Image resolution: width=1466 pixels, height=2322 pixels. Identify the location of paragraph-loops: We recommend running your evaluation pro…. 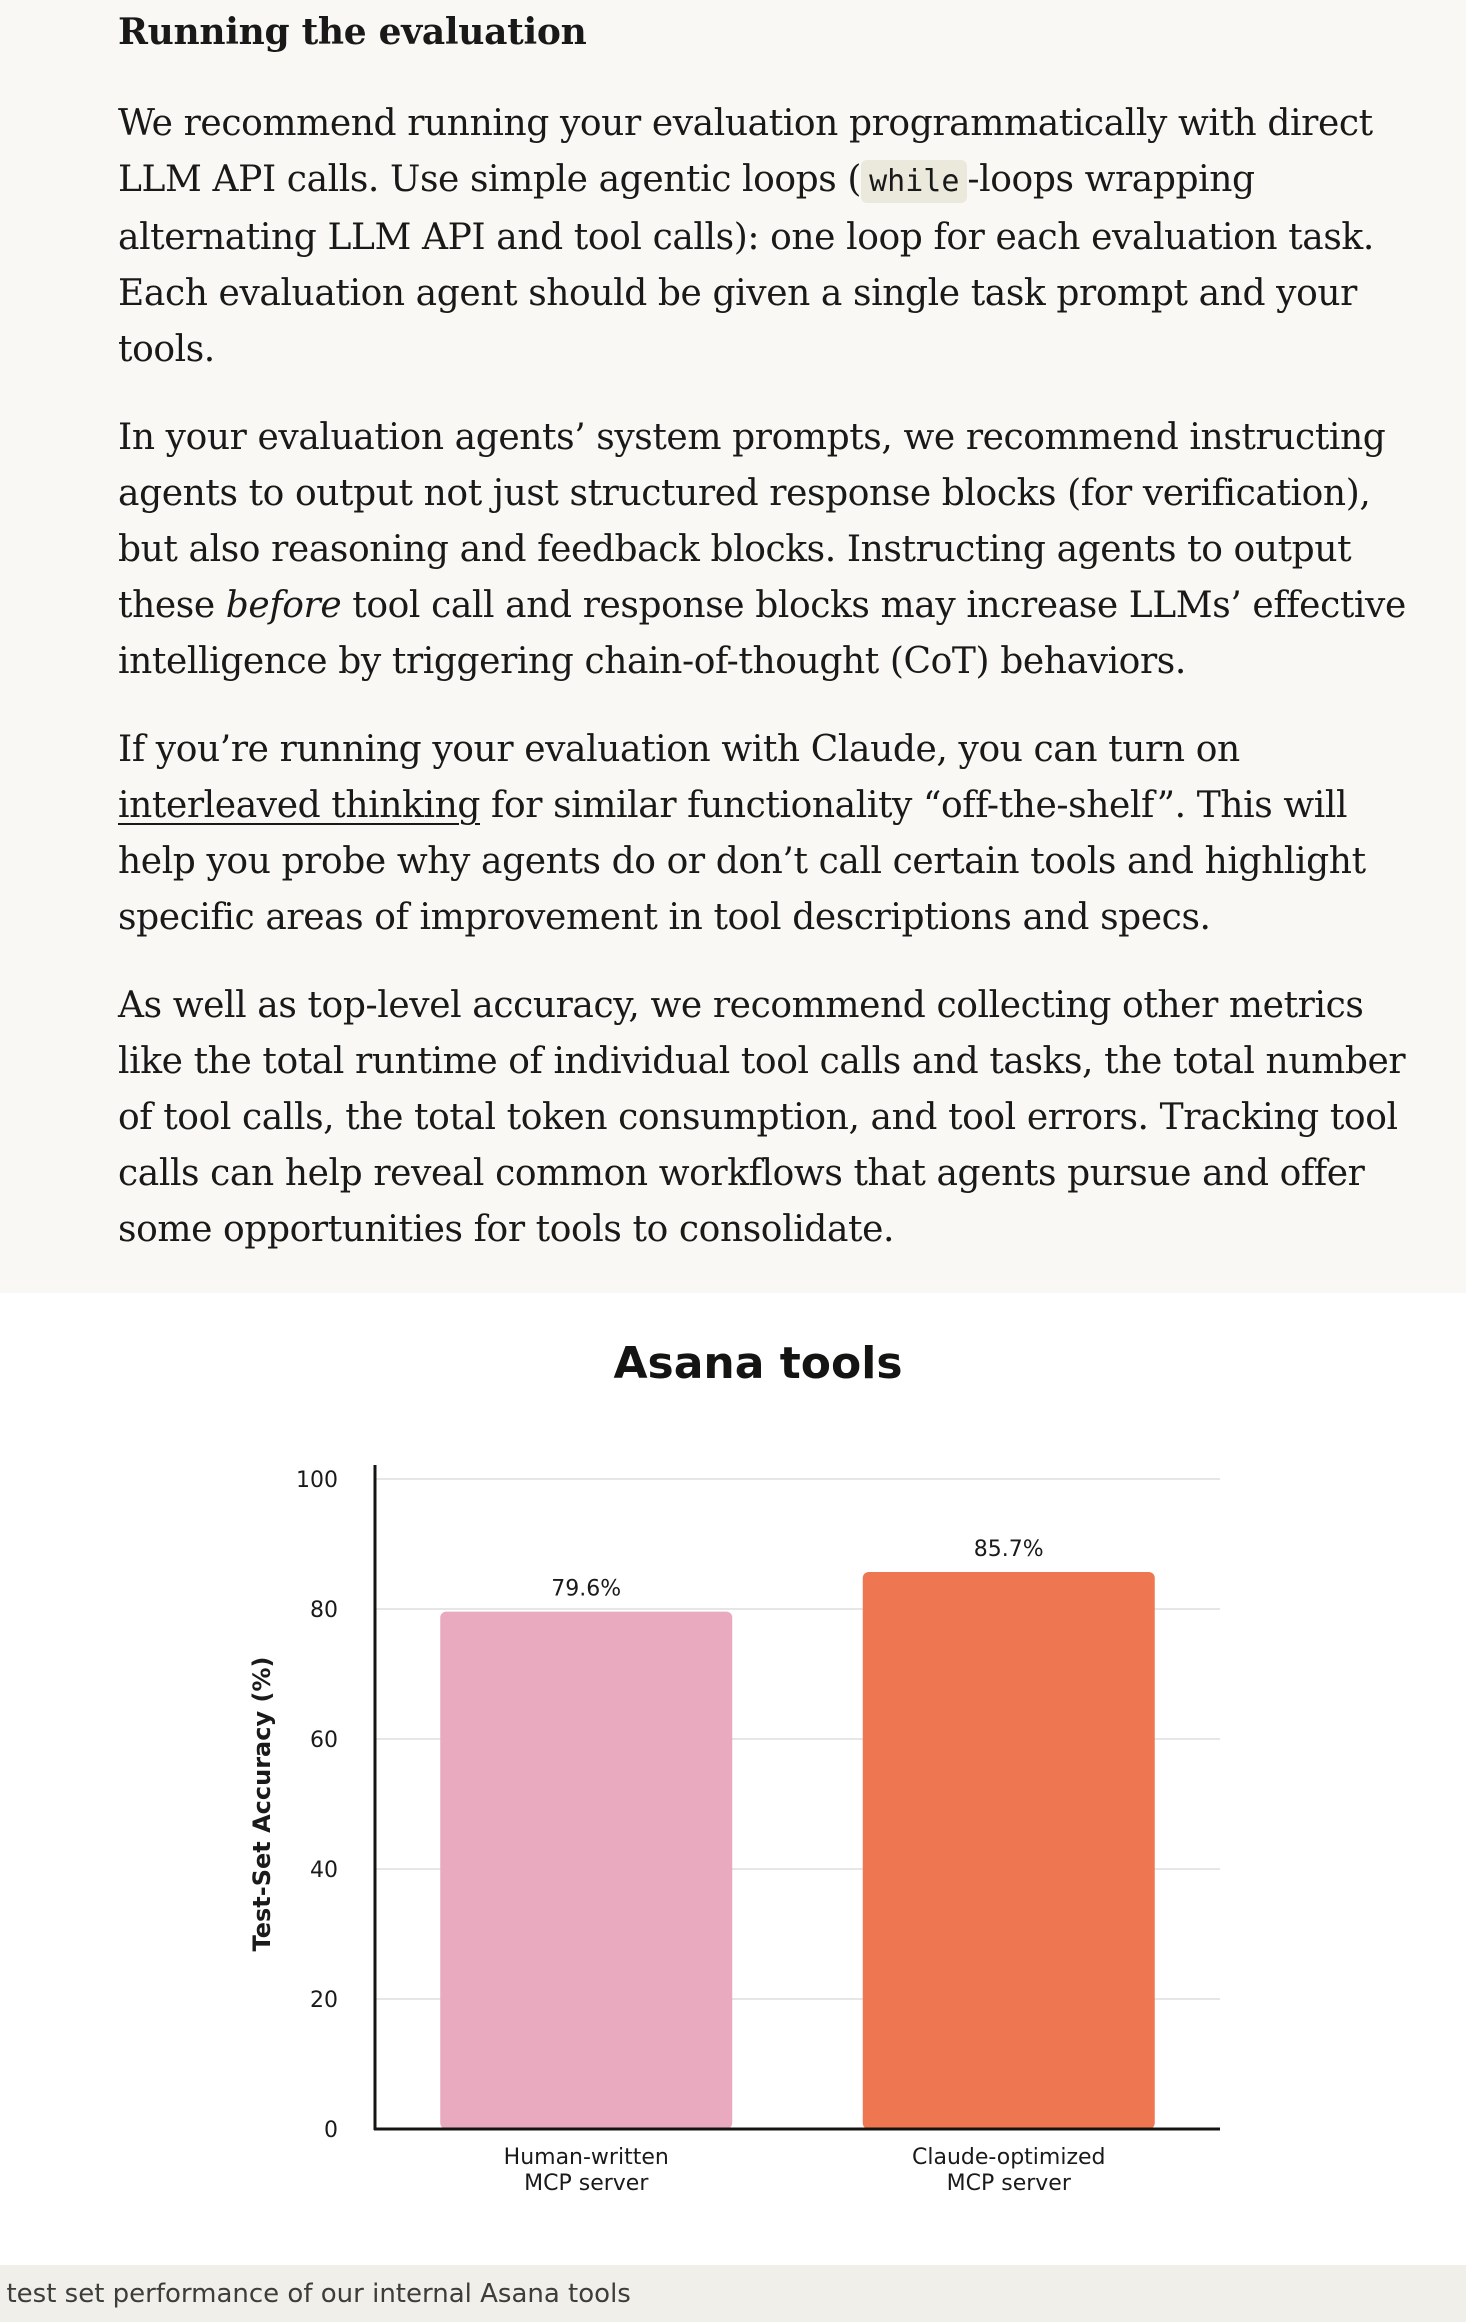
(763, 237).